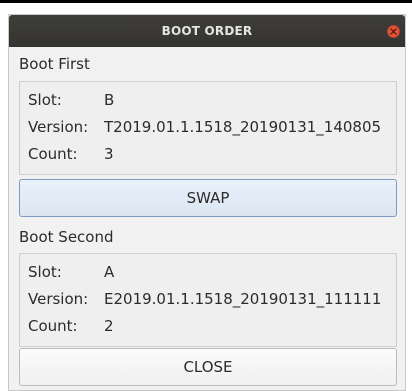 Image resolution: width=412 pixels, height=391 pixels. I want to click on boot-second-version-value: E2019.01.1.1518_20190131_111111, so click(243, 299).